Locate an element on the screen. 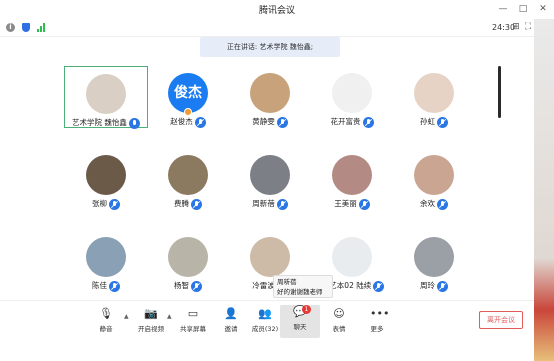  fullscreen-icon: ⛶ is located at coordinates (528, 27).